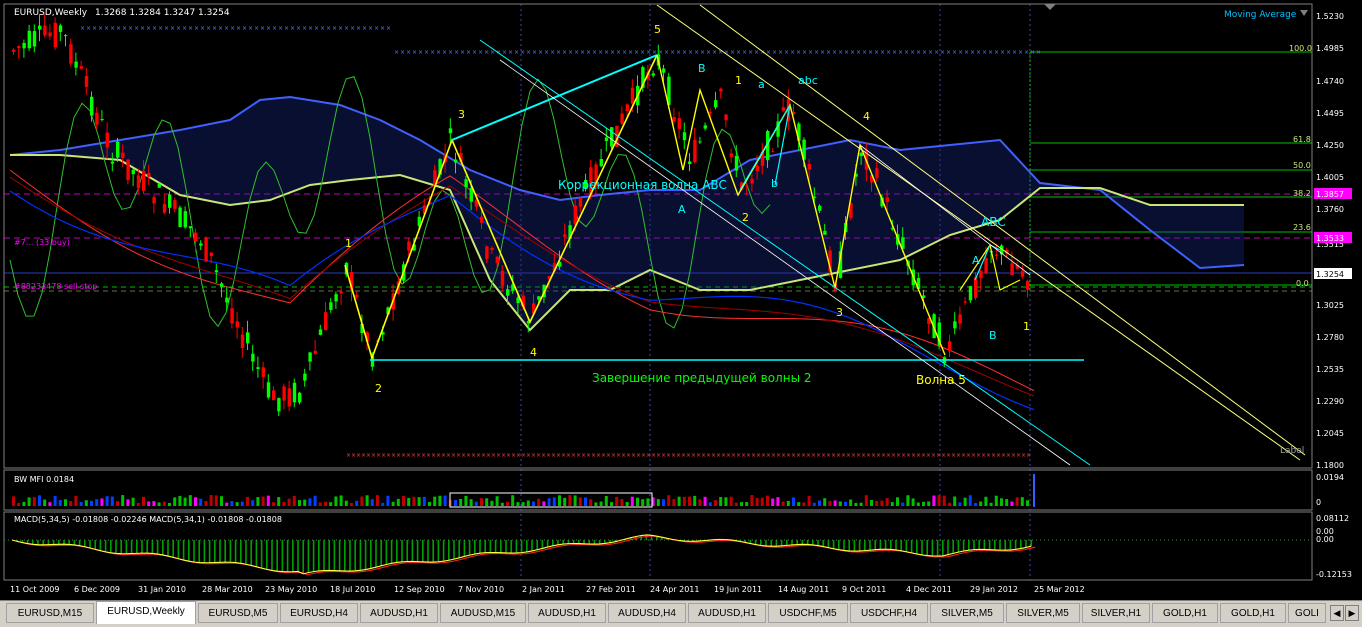 Image resolution: width=1362 pixels, height=627 pixels. Describe the element at coordinates (1304, 13) in the screenshot. I see `collapse-triangle-icon` at that location.